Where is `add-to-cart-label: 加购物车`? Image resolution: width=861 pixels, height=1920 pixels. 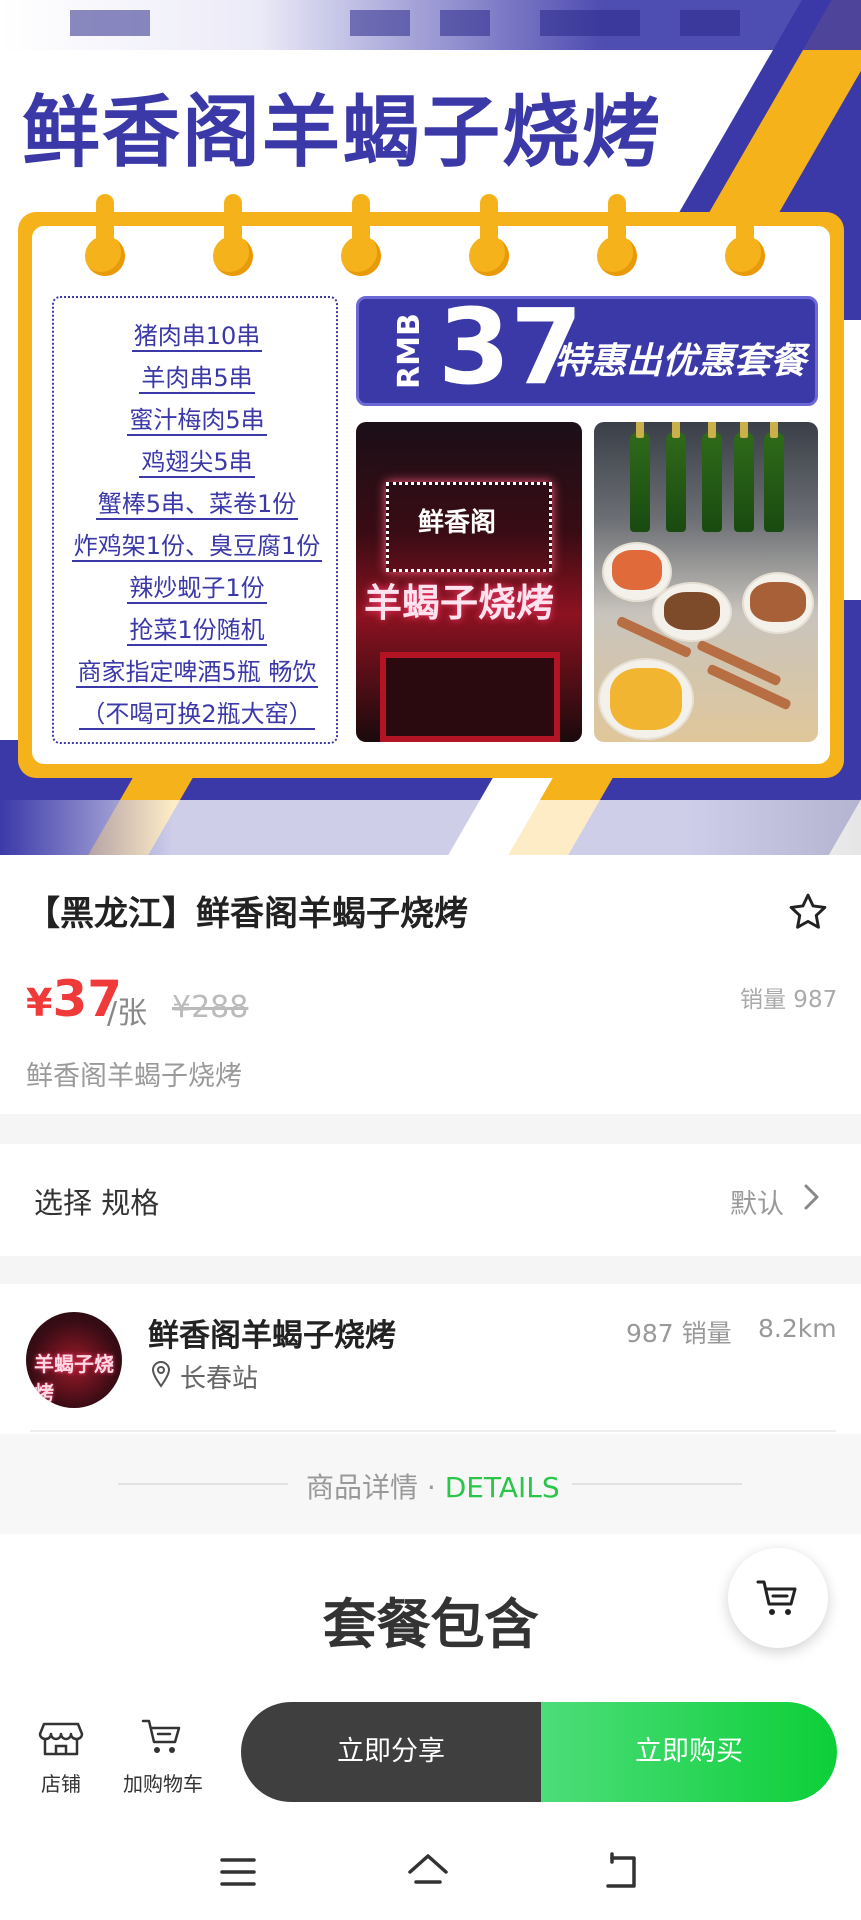
add-to-cart-label: 加购物车 is located at coordinates (163, 1784).